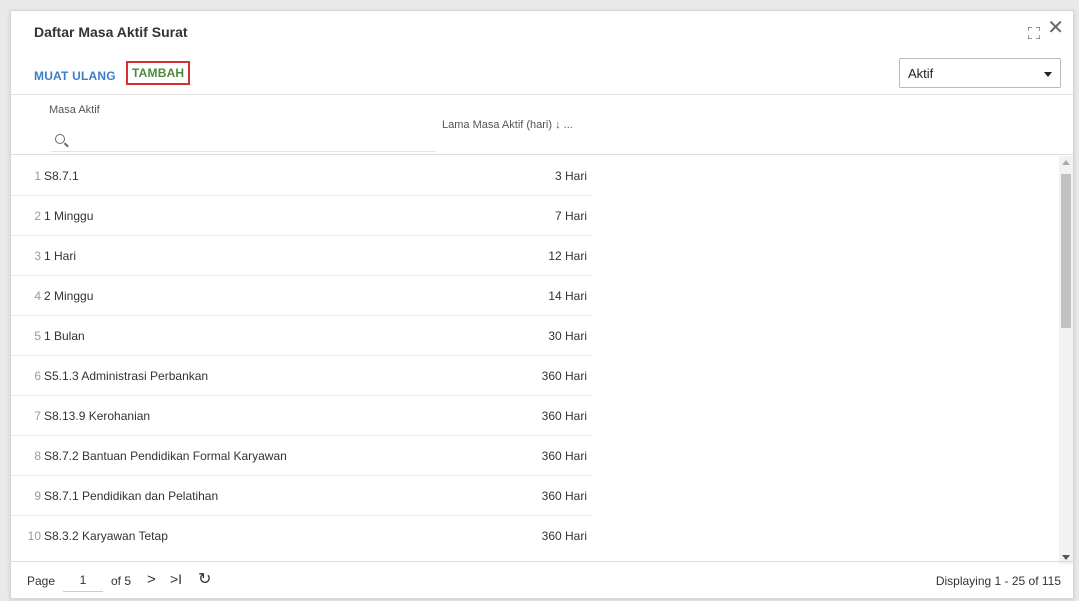  What do you see at coordinates (83, 580) in the screenshot?
I see `page-number-input: 1` at bounding box center [83, 580].